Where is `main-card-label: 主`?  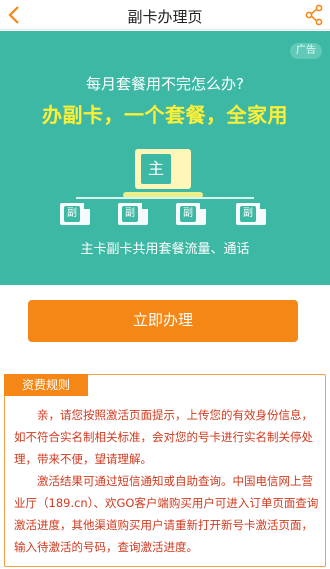
main-card-label: 主 is located at coordinates (156, 169).